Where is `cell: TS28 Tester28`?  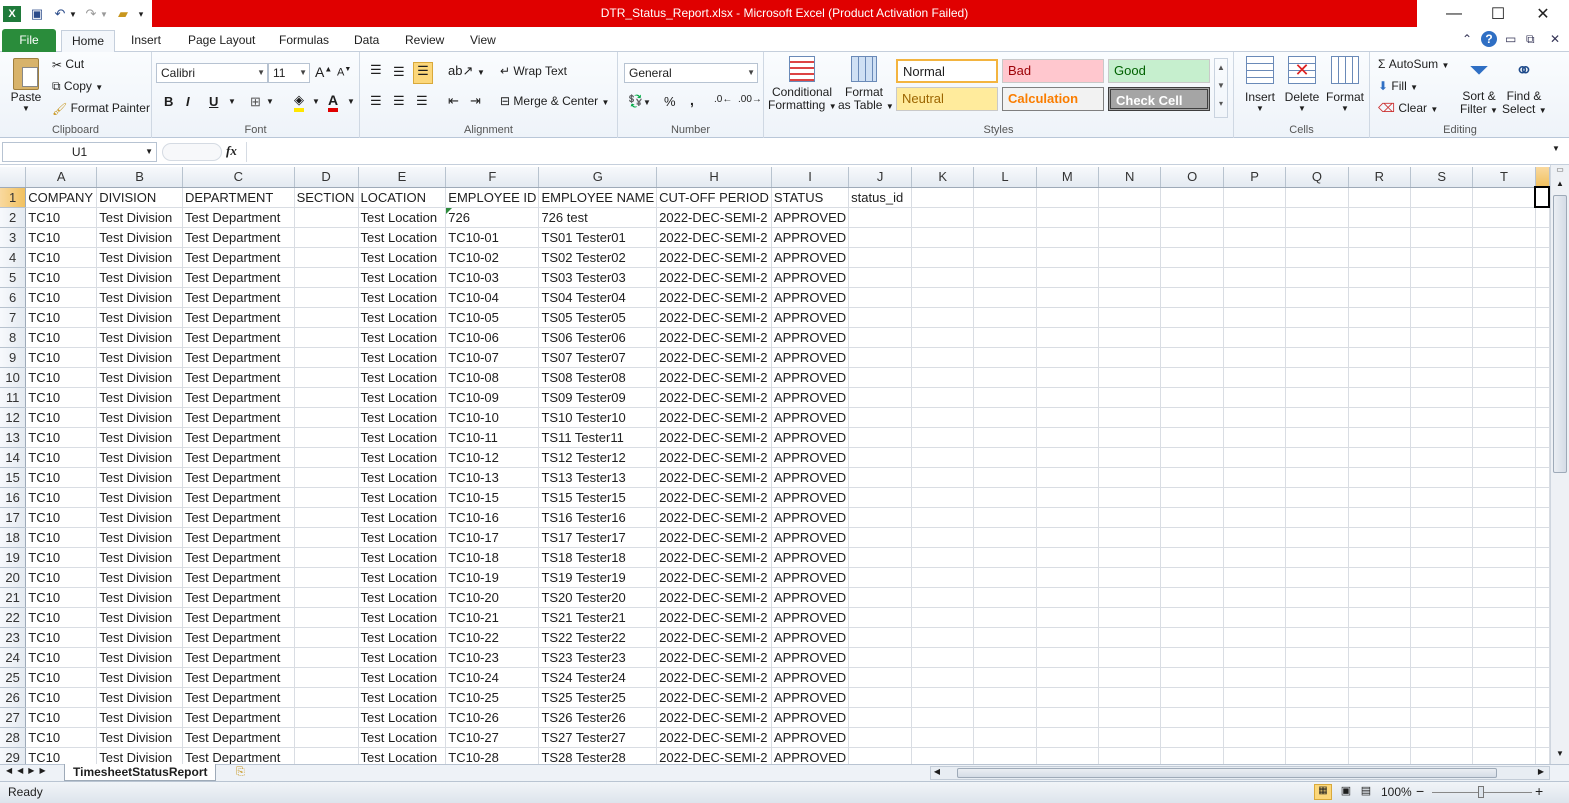
cell: TS28 Tester28 is located at coordinates (598, 755).